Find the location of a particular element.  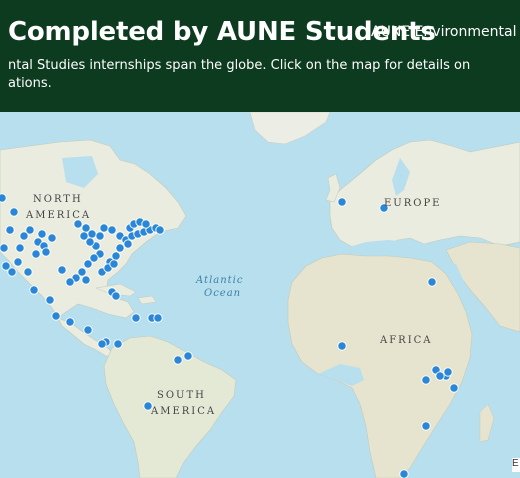

header-subtitle: AUNE Environmental St is located at coordinates (445, 32).